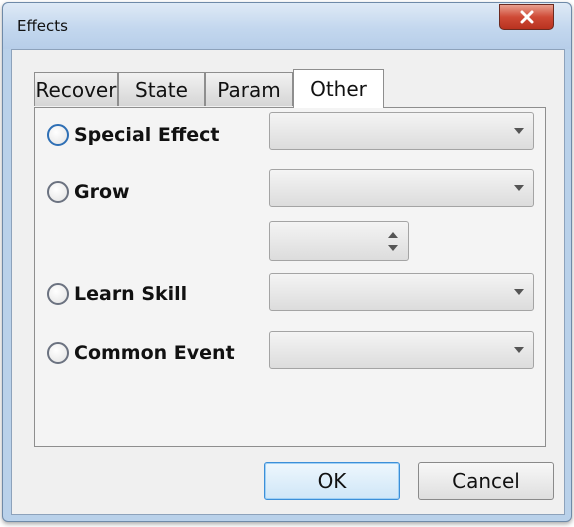  Describe the element at coordinates (58, 135) in the screenshot. I see `special-effect-radio` at that location.